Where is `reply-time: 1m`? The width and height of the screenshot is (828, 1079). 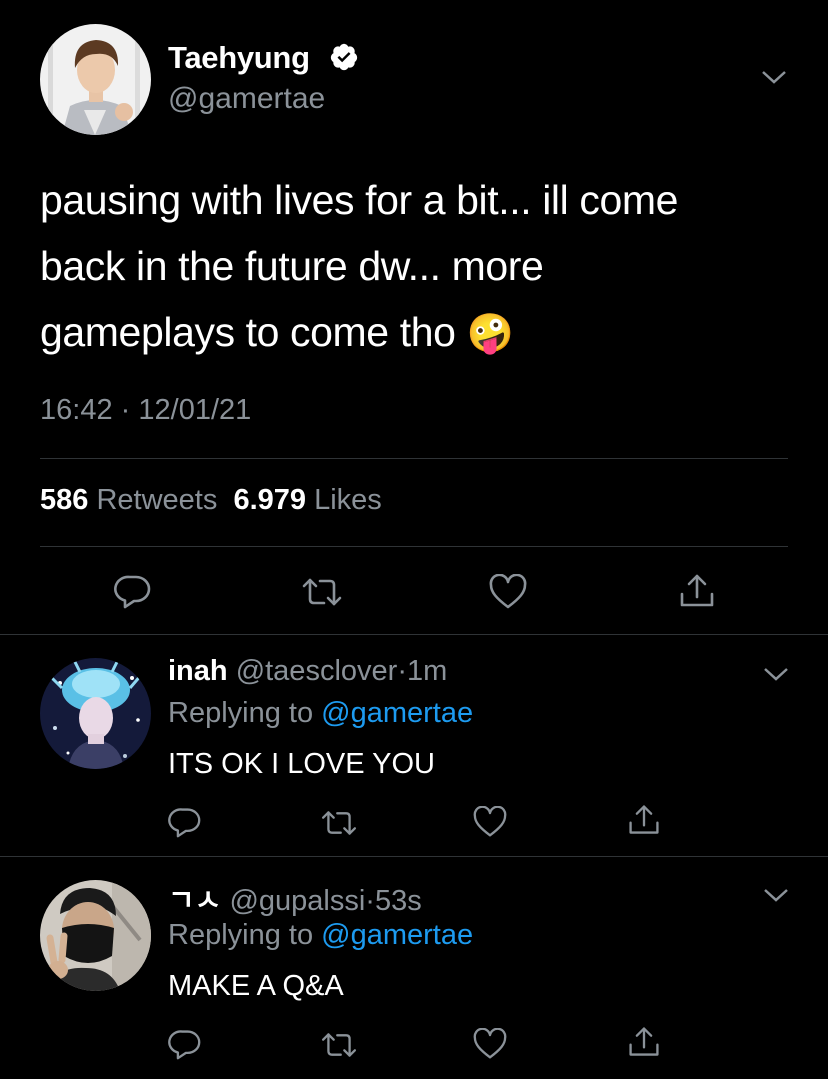
reply-time: 1m is located at coordinates (427, 671).